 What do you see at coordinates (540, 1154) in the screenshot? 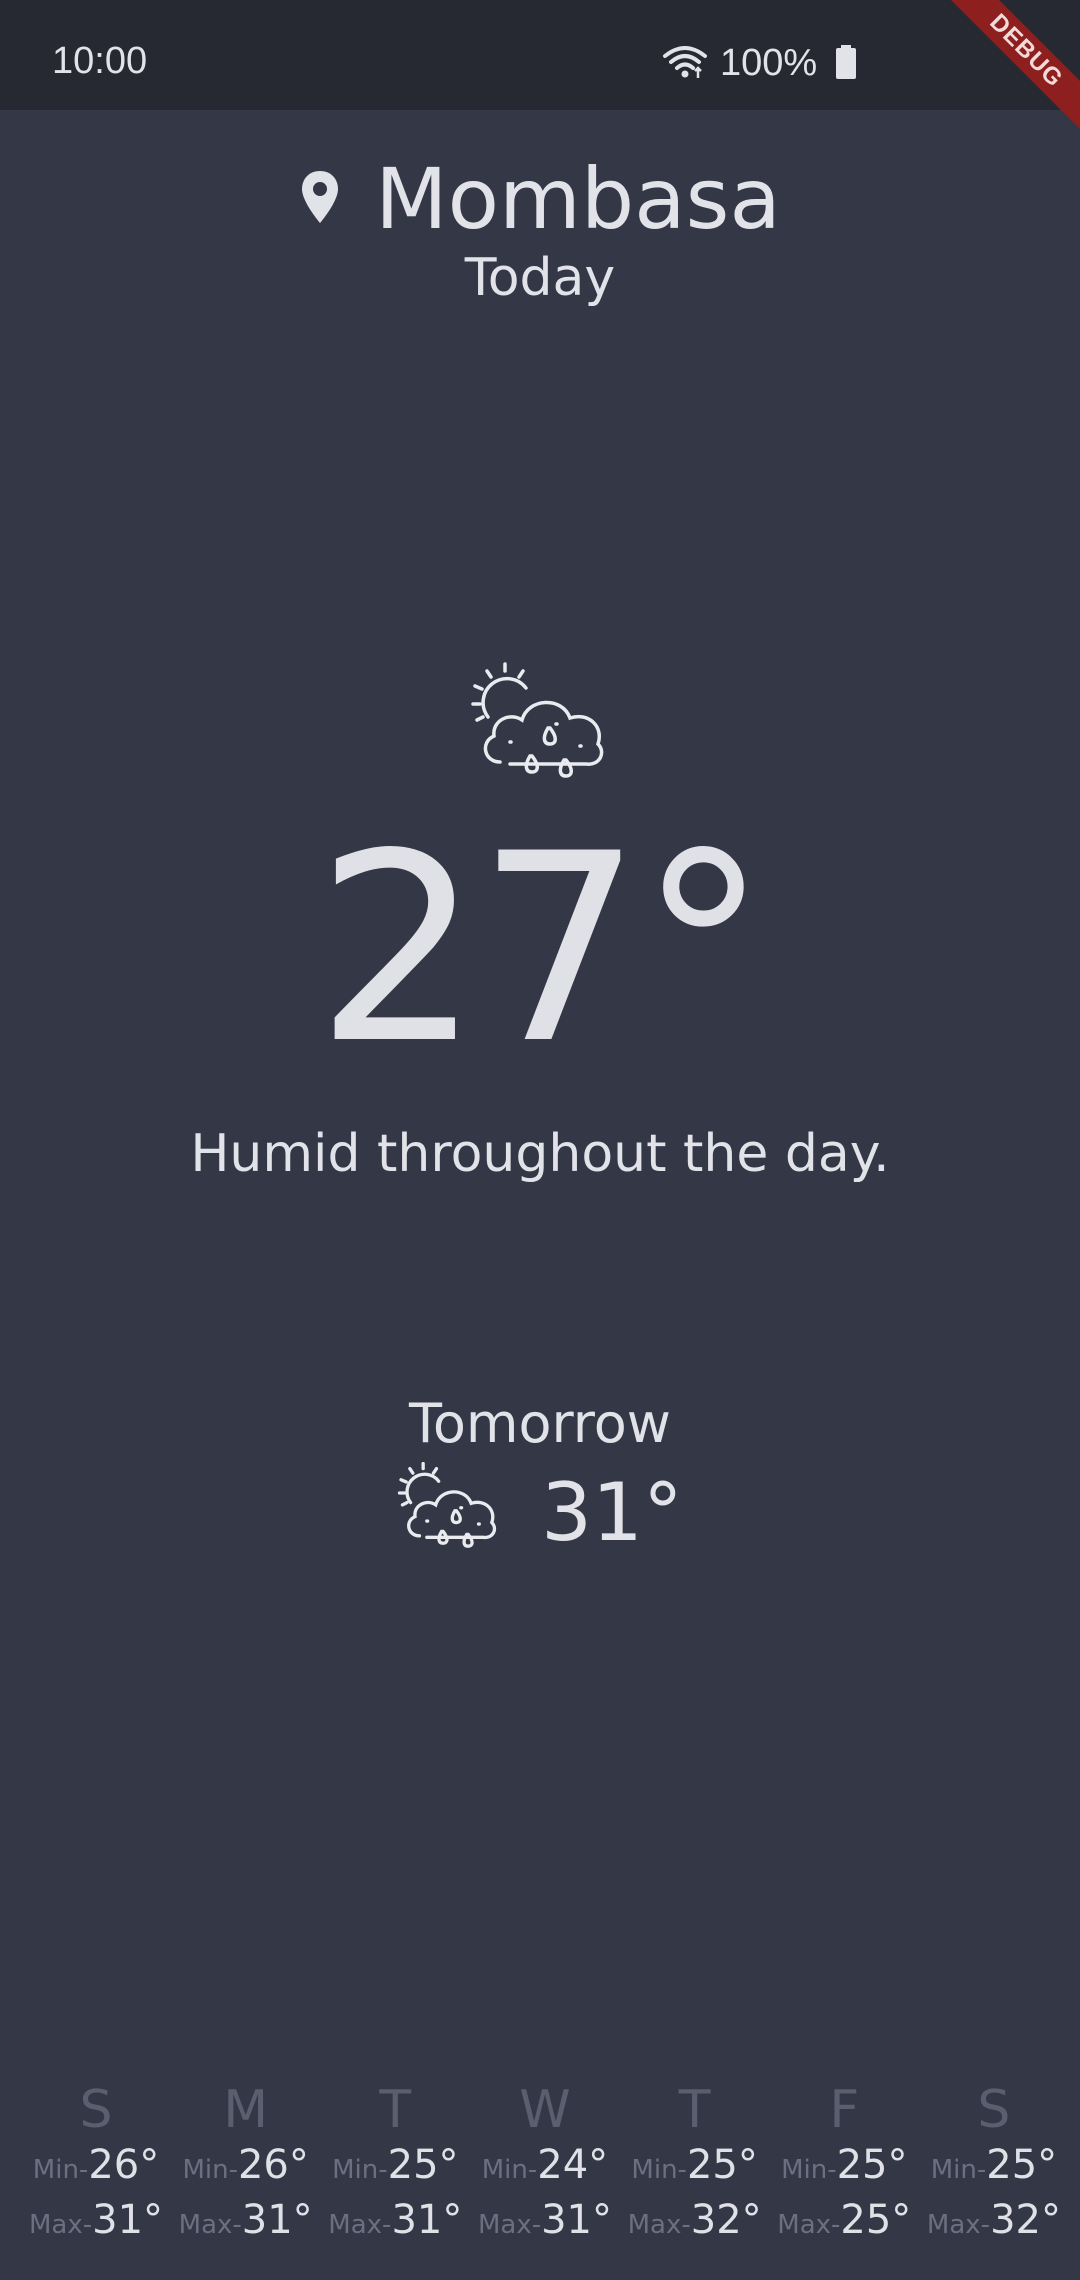
I see `weather-summary: Humid throughout the day.` at bounding box center [540, 1154].